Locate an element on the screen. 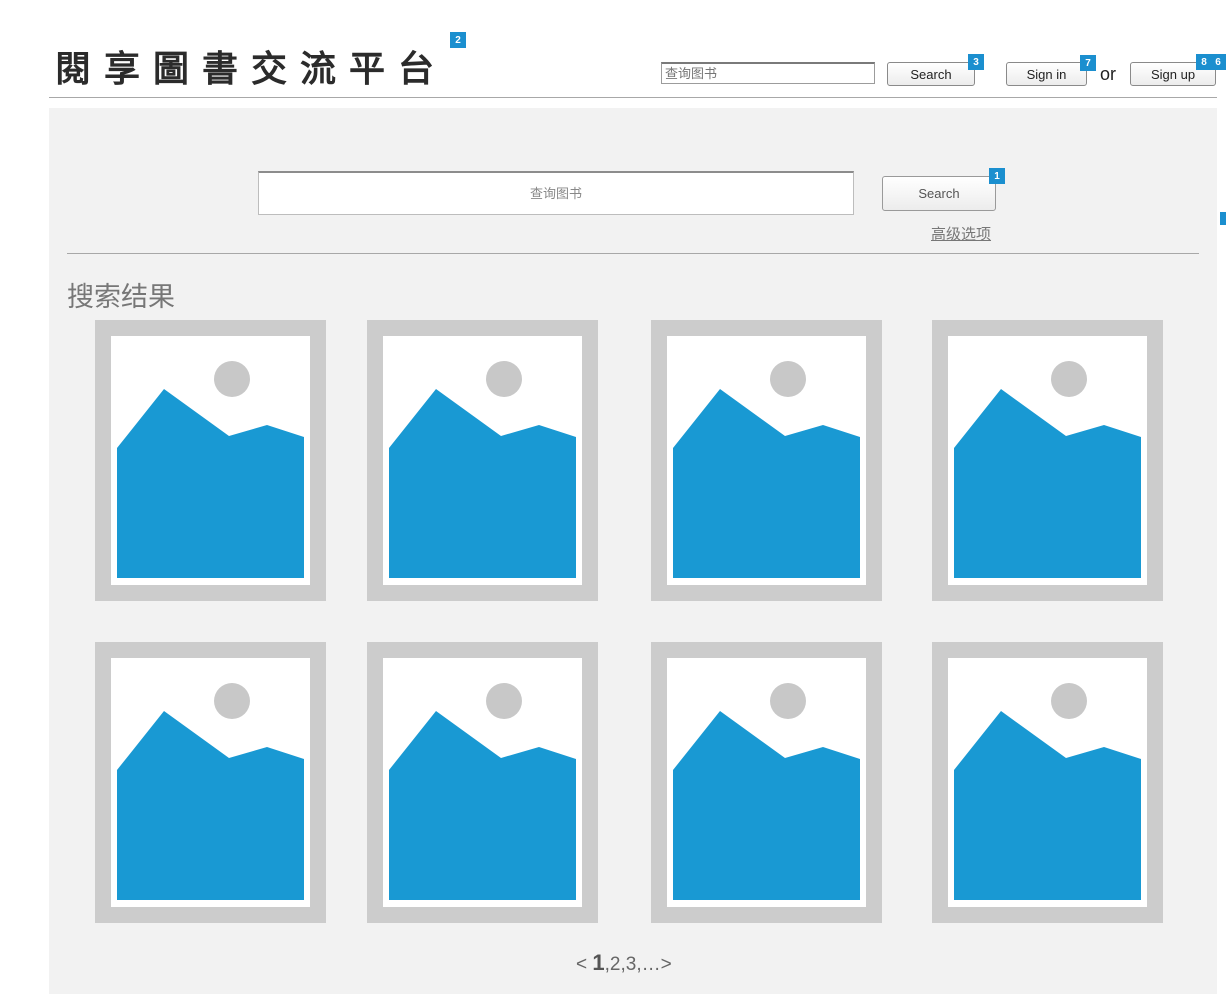  header-search-input is located at coordinates (768, 73).